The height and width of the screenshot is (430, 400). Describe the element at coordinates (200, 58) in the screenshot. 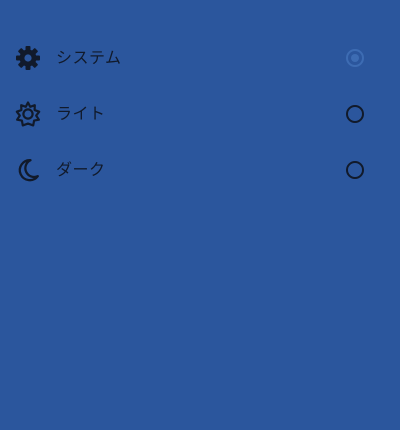

I see `theme-option-system: システム` at that location.